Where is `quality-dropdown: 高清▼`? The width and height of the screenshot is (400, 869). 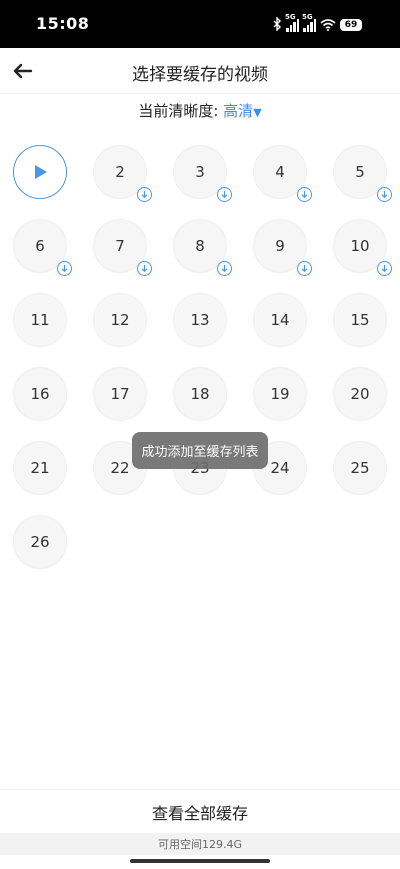
quality-dropdown: 高清▼ is located at coordinates (242, 111).